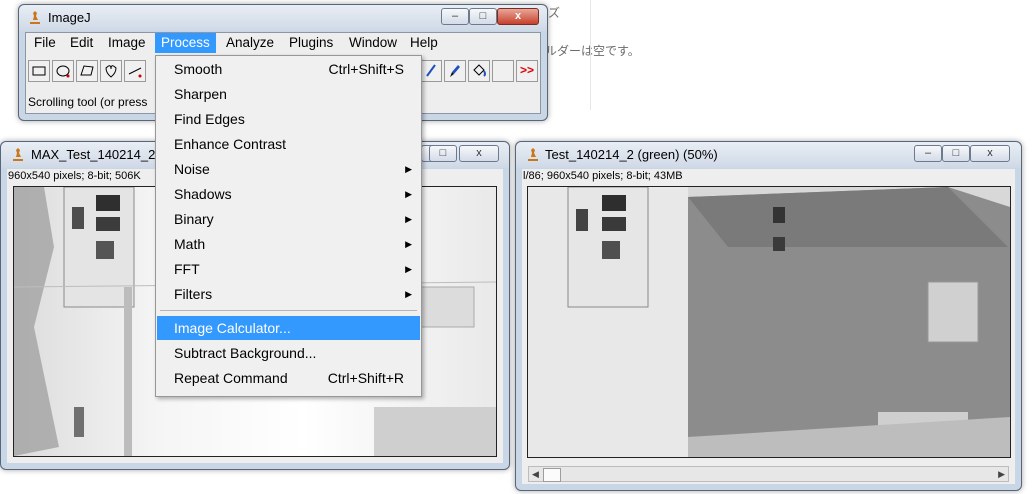 This screenshot has height=494, width=1034. What do you see at coordinates (956, 153) in the screenshot?
I see `green-window-restore-button: □` at bounding box center [956, 153].